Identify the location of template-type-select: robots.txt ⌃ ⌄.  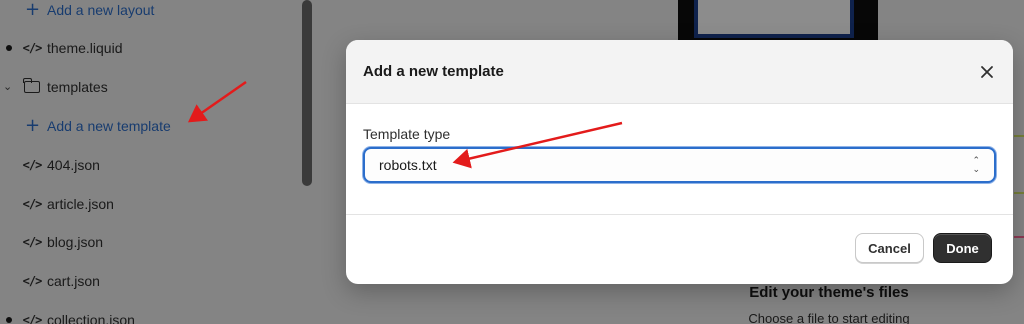
(679, 165).